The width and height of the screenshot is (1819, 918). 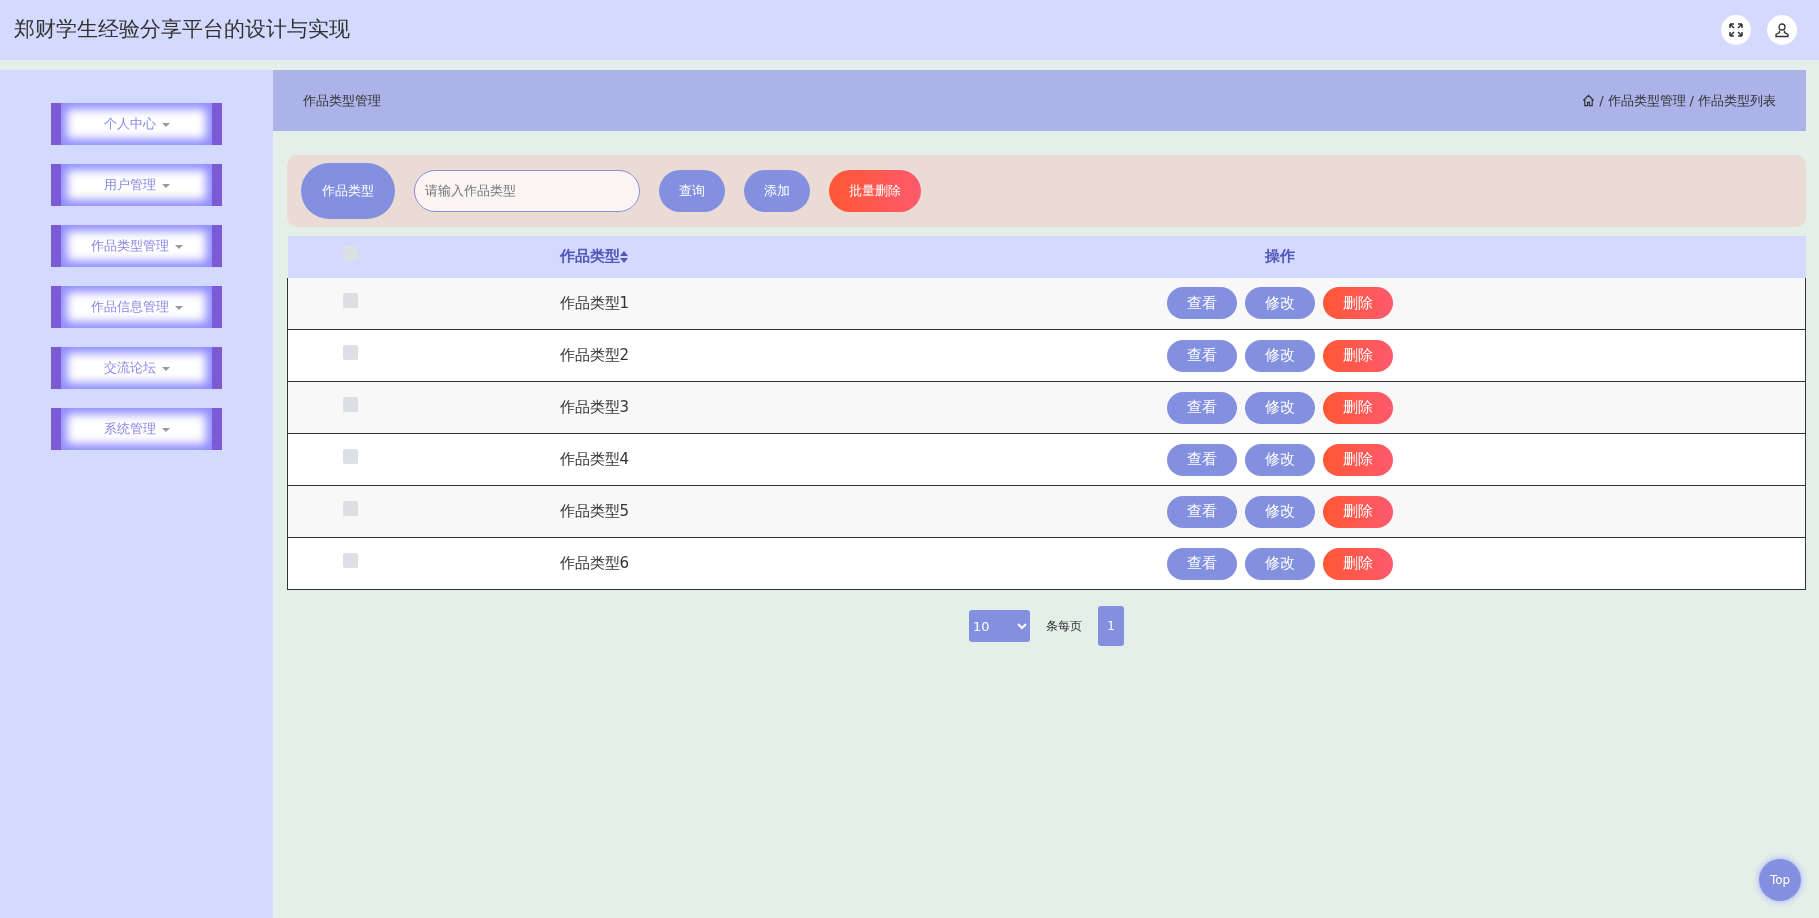 I want to click on table-cell: 作品类型6, so click(x=594, y=563).